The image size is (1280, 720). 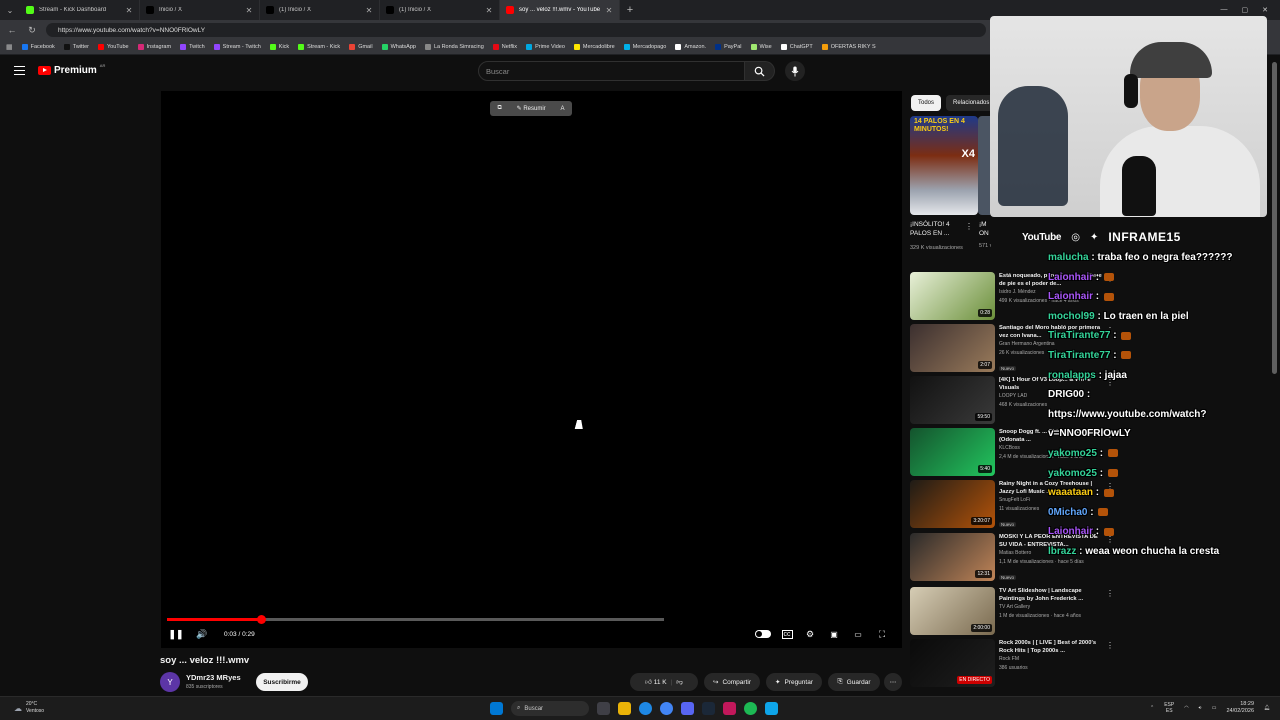 What do you see at coordinates (848, 47) in the screenshot?
I see `bookmark-item: OFERTAS RIKY S` at bounding box center [848, 47].